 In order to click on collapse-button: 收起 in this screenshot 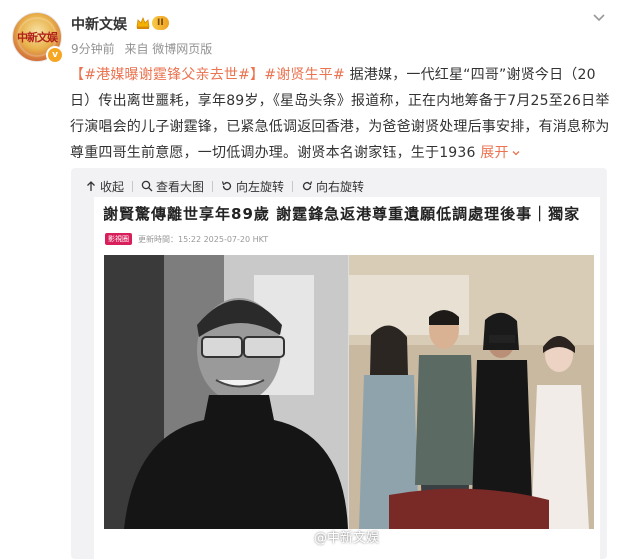, I will do `click(104, 186)`.